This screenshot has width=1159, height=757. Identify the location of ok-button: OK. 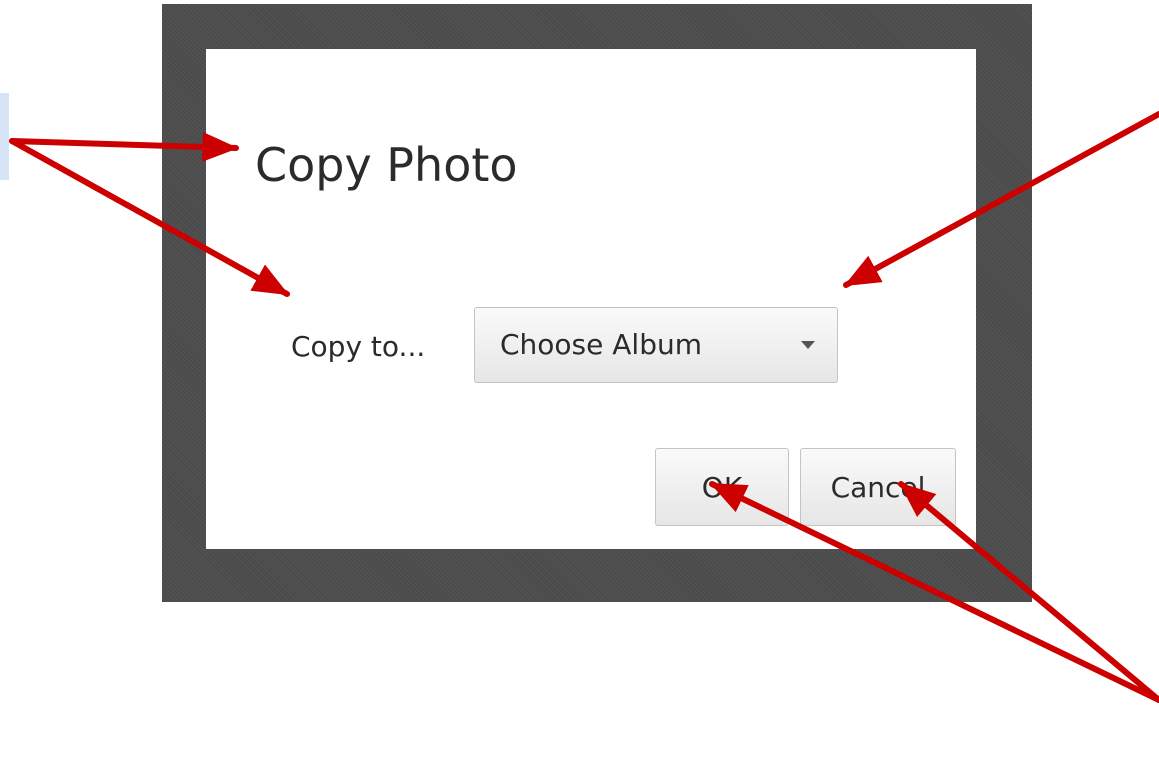
(722, 487).